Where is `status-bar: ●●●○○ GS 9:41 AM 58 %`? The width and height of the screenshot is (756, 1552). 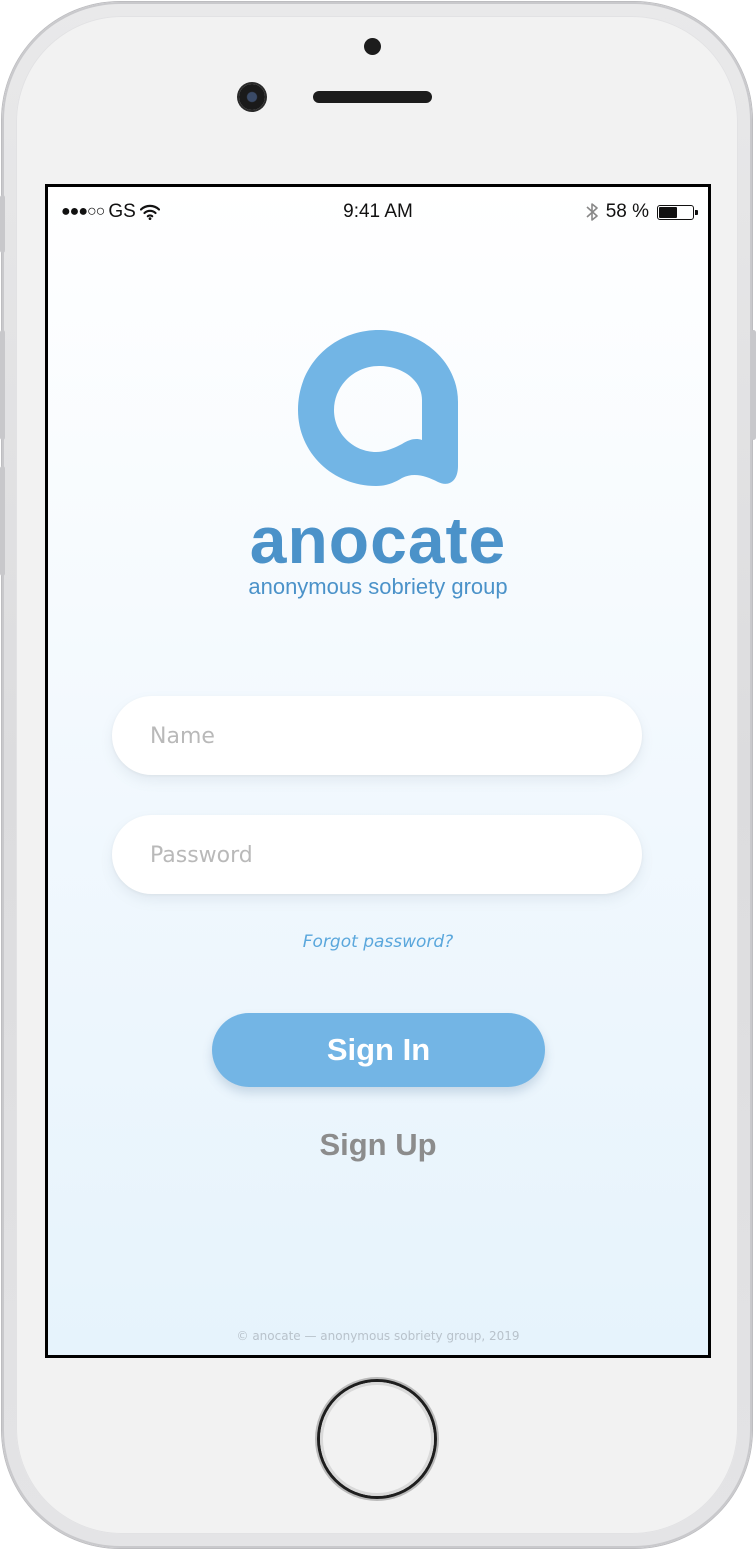
status-bar: ●●●○○ GS 9:41 AM 58 % is located at coordinates (378, 210).